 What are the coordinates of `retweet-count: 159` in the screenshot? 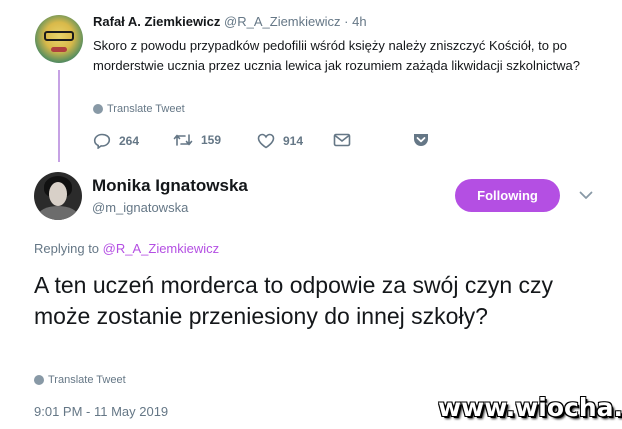 It's located at (211, 140).